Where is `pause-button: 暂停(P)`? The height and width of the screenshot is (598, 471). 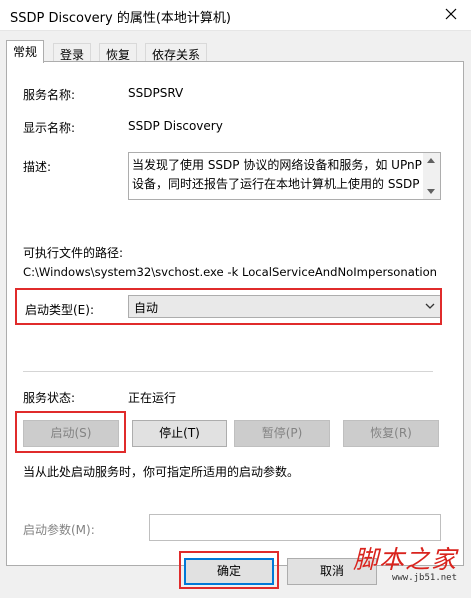 pause-button: 暂停(P) is located at coordinates (282, 433).